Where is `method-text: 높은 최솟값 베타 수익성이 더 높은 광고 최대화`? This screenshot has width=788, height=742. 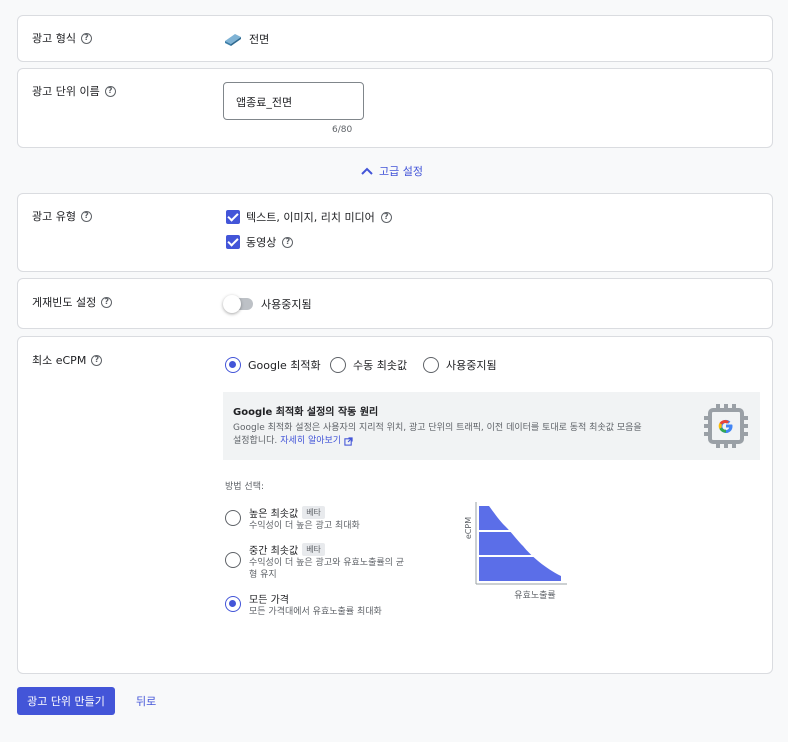 method-text: 높은 최솟값 베타 수익성이 더 높은 광고 최대화 is located at coordinates (304, 518).